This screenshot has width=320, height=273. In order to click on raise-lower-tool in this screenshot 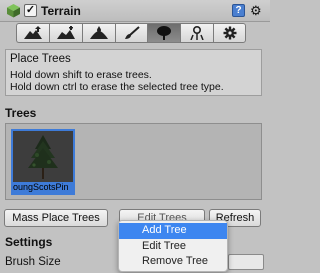, I will do `click(32, 33)`.